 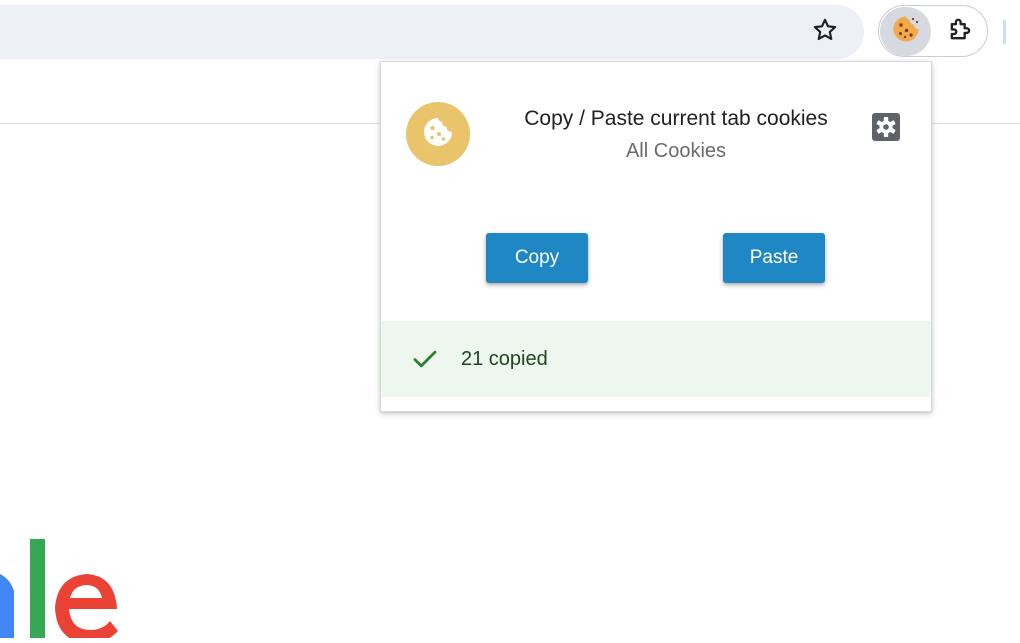 I want to click on paste-button: Paste, so click(x=774, y=258).